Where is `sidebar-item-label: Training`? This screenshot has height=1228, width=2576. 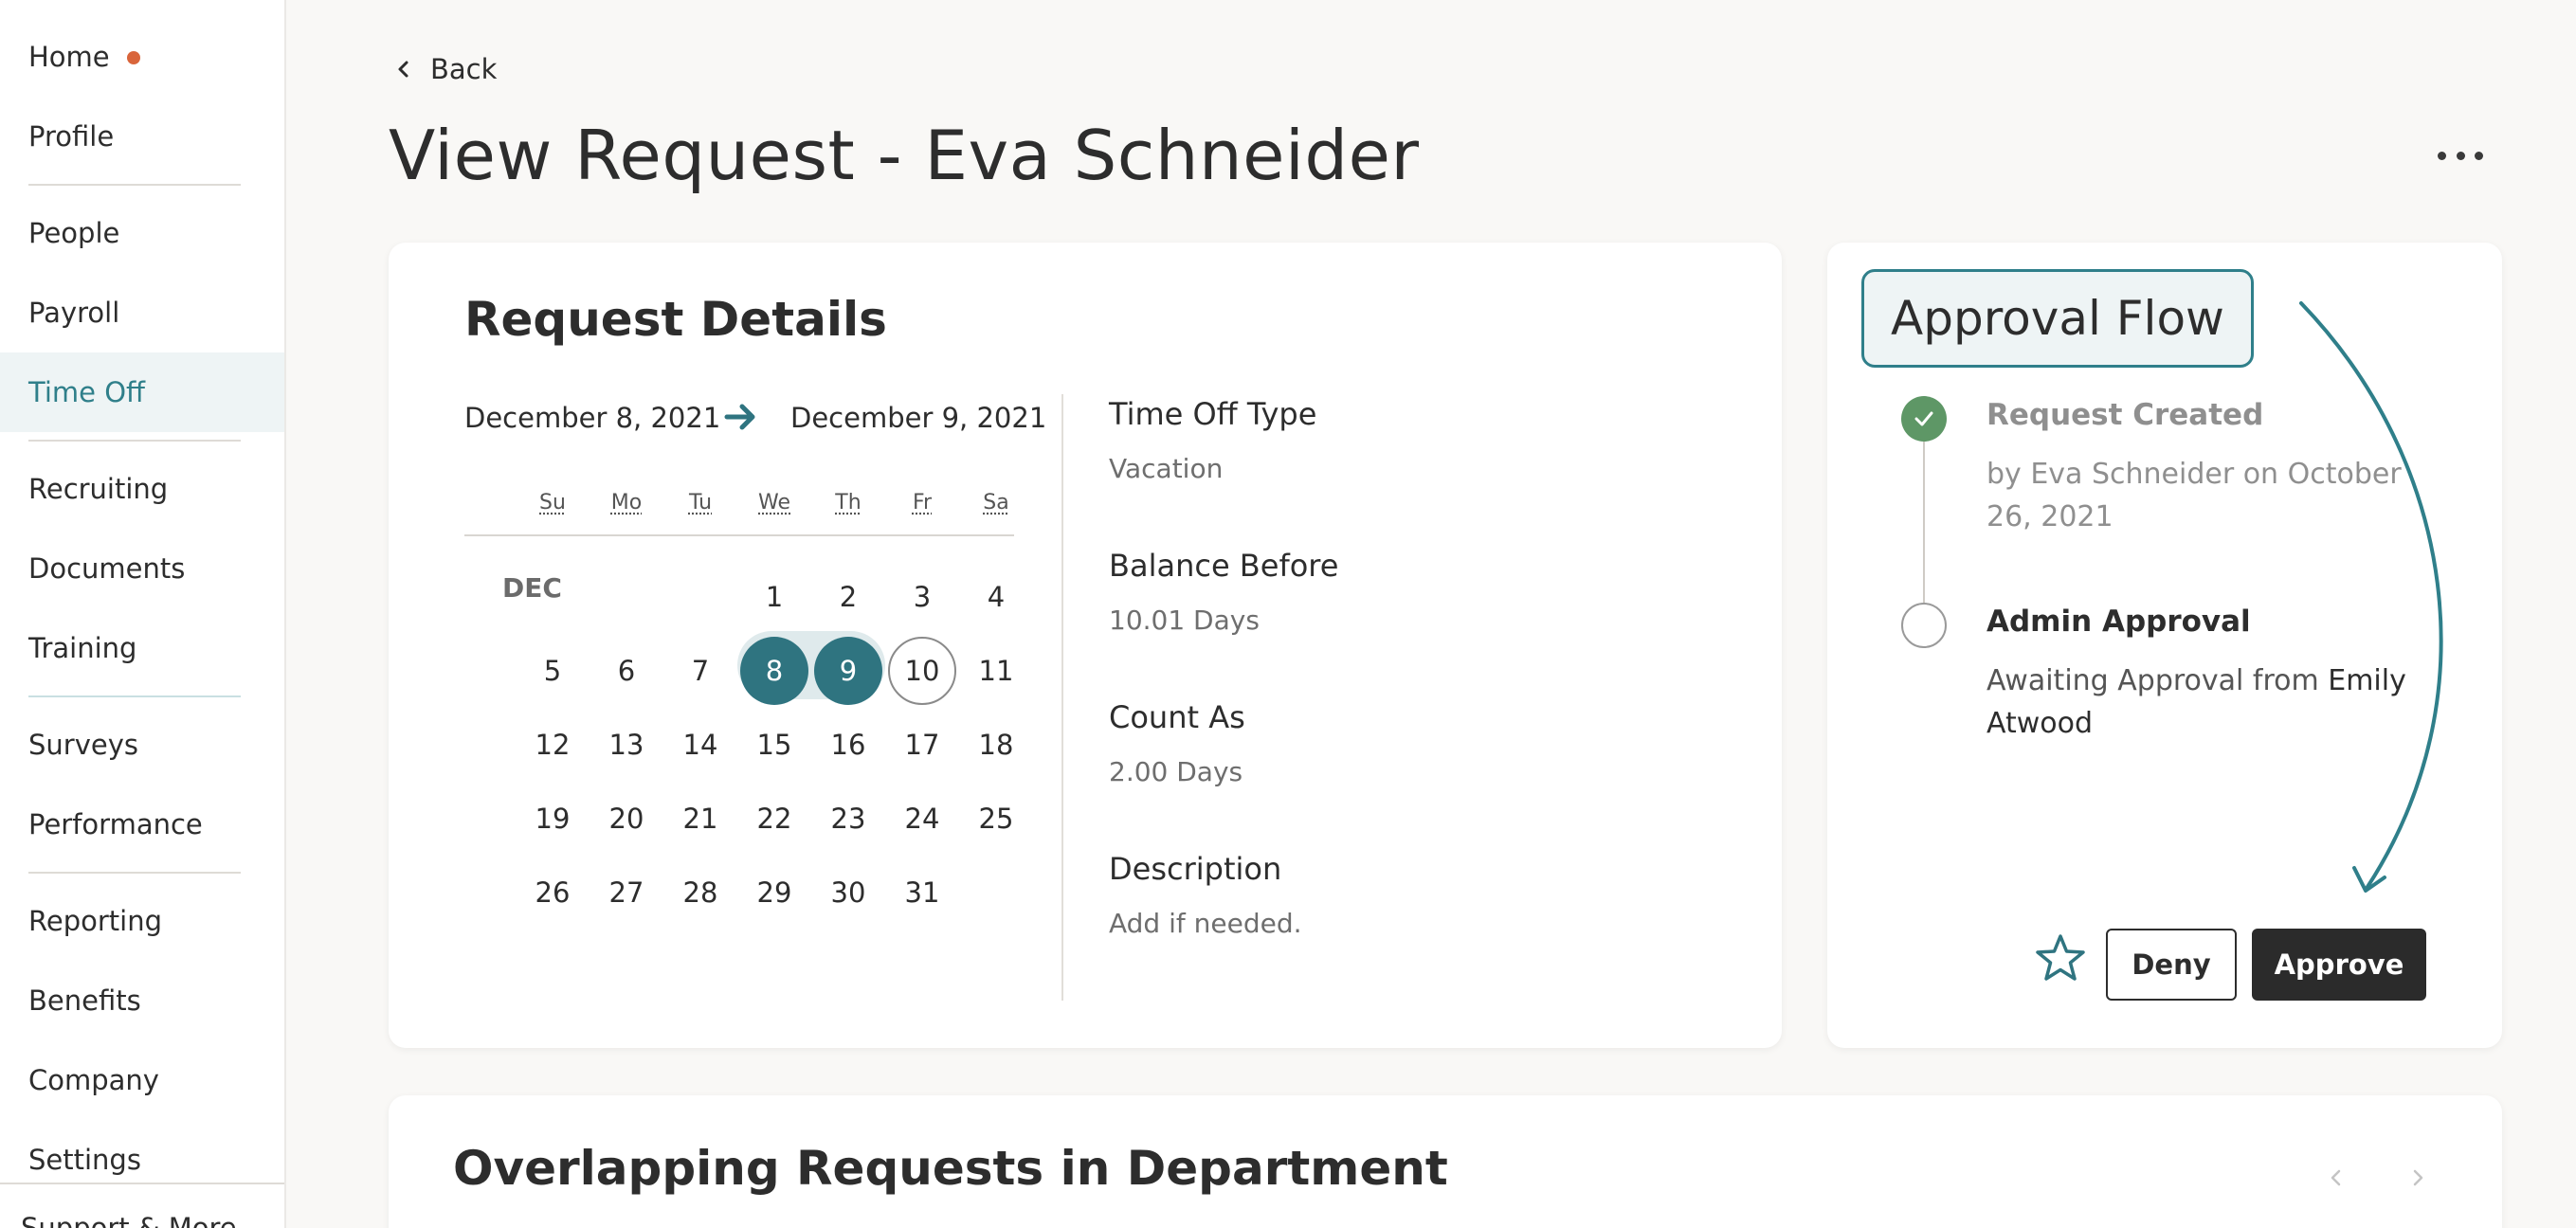
sidebar-item-label: Training is located at coordinates (82, 648).